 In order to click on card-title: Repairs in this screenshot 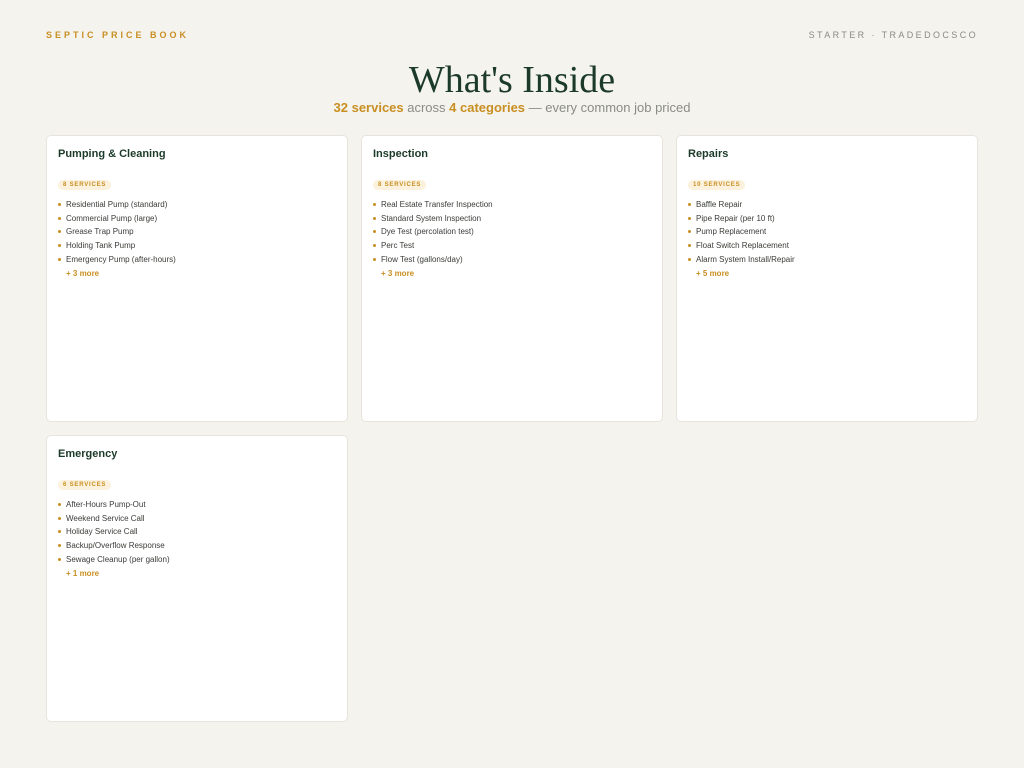, I will do `click(708, 154)`.